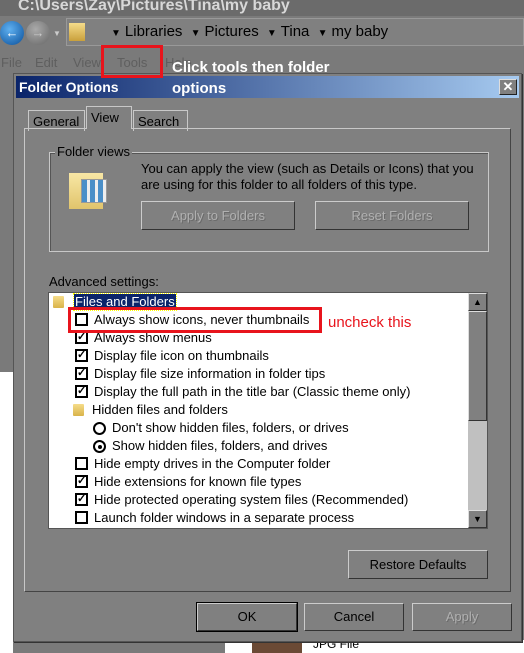 This screenshot has height=653, width=524. What do you see at coordinates (477, 302) in the screenshot?
I see `scroll-up-button: ▲` at bounding box center [477, 302].